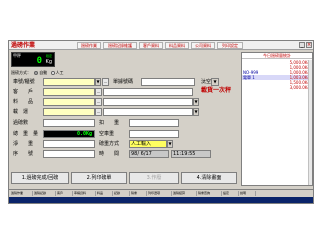 This screenshot has height=240, width=320. I want to click on time-label: 時 間, so click(109, 154).